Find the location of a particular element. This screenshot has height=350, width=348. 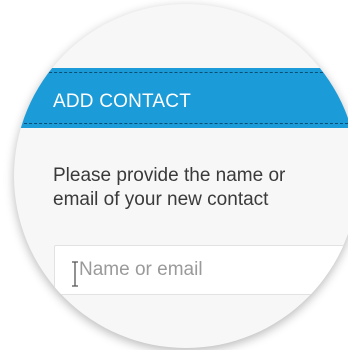

text-cursor-icon is located at coordinates (75, 274).